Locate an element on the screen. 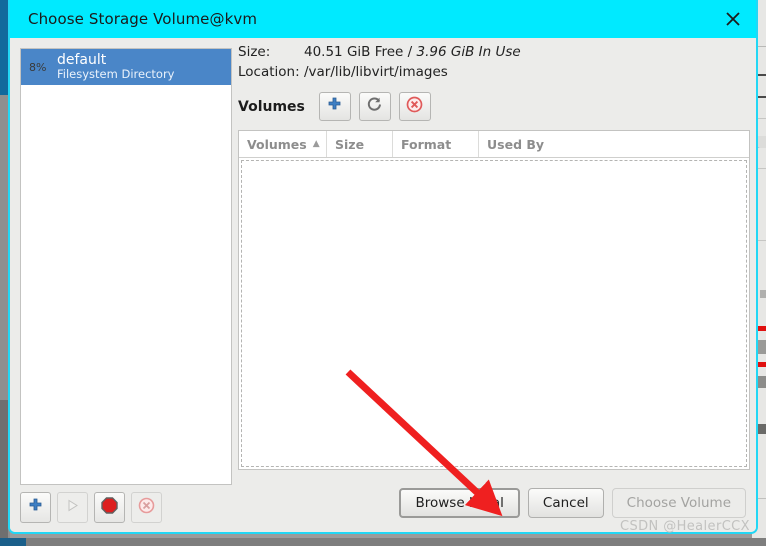  pool-toolbar is located at coordinates (91, 507).